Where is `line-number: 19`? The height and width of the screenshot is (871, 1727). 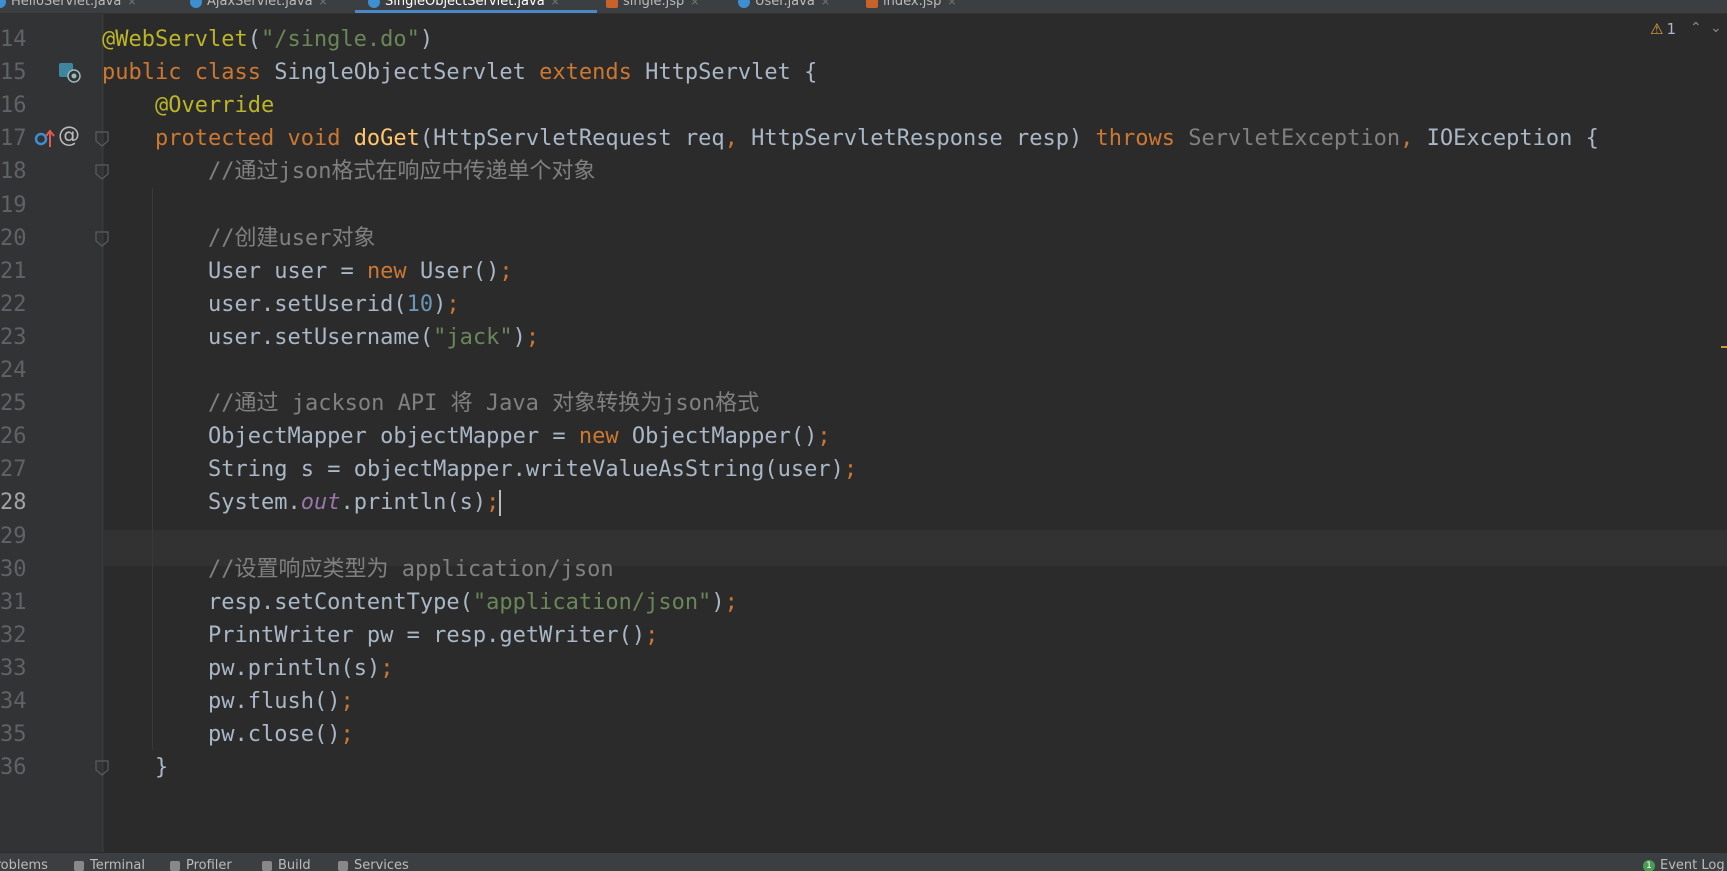 line-number: 19 is located at coordinates (13, 206).